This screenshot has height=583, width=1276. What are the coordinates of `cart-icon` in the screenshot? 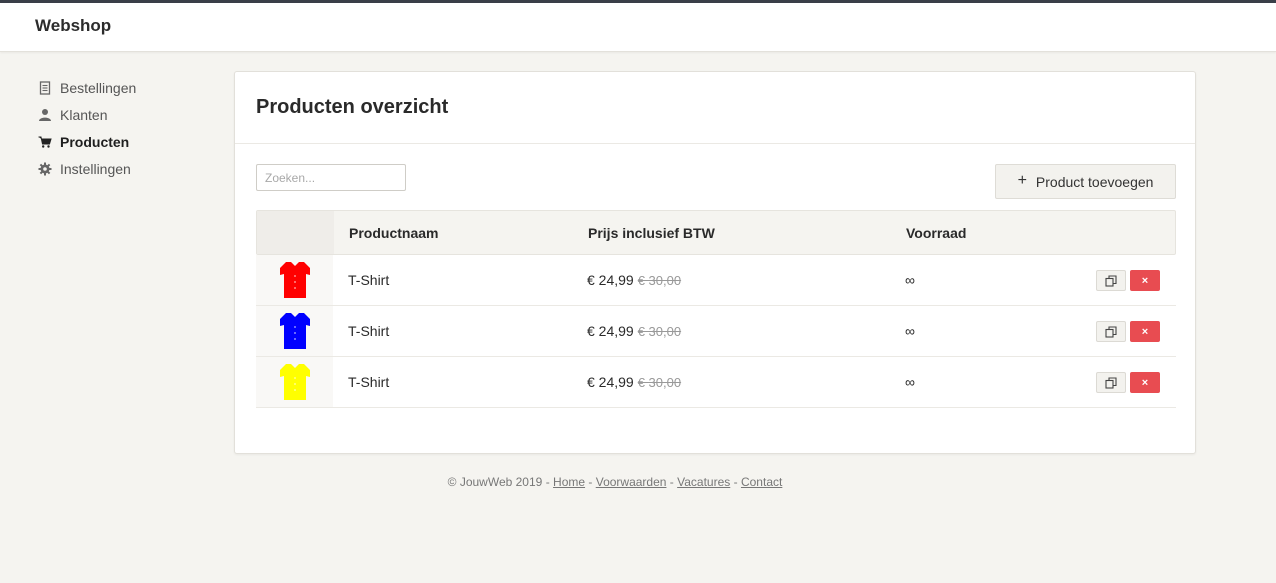 It's located at (45, 142).